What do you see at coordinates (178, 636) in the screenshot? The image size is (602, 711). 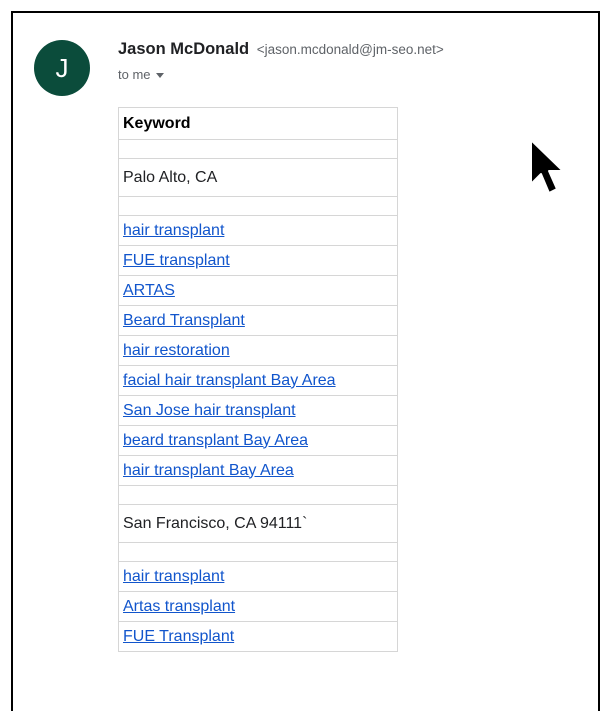 I see `keyword-link: FUE Transplant` at bounding box center [178, 636].